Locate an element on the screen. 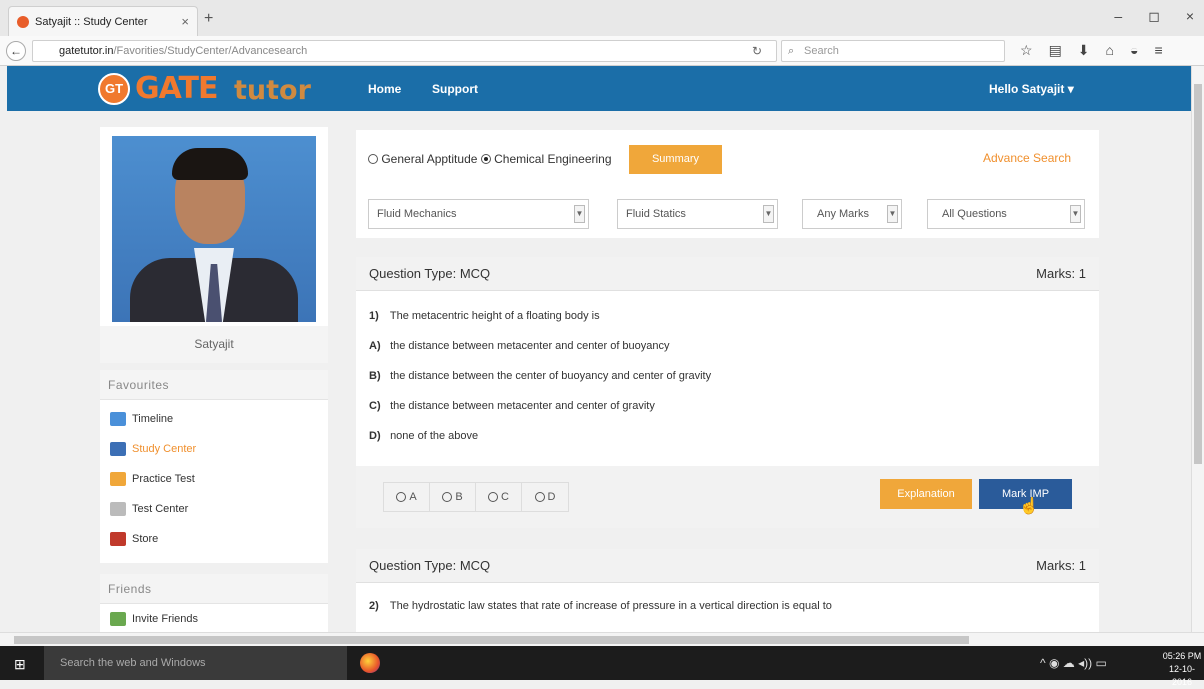 This screenshot has width=1204, height=689. profile-name: Satyajit is located at coordinates (214, 344).